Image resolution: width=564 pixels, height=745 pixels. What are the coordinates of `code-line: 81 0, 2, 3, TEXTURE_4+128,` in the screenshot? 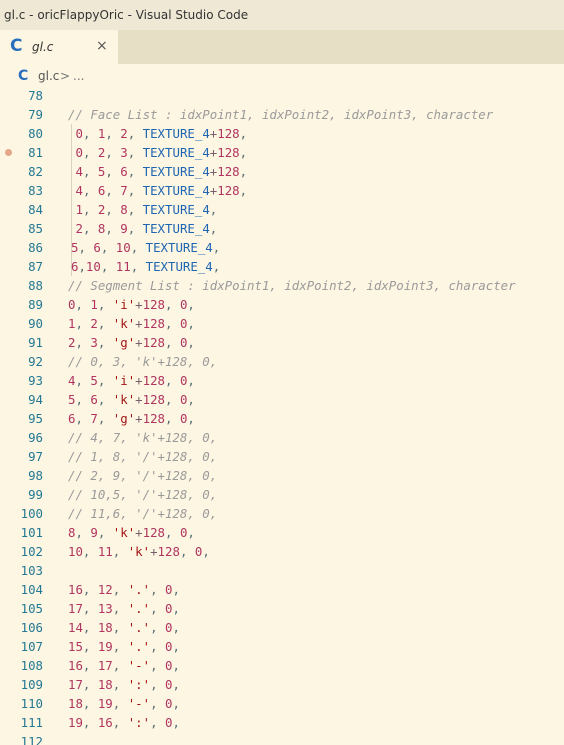 It's located at (282, 152).